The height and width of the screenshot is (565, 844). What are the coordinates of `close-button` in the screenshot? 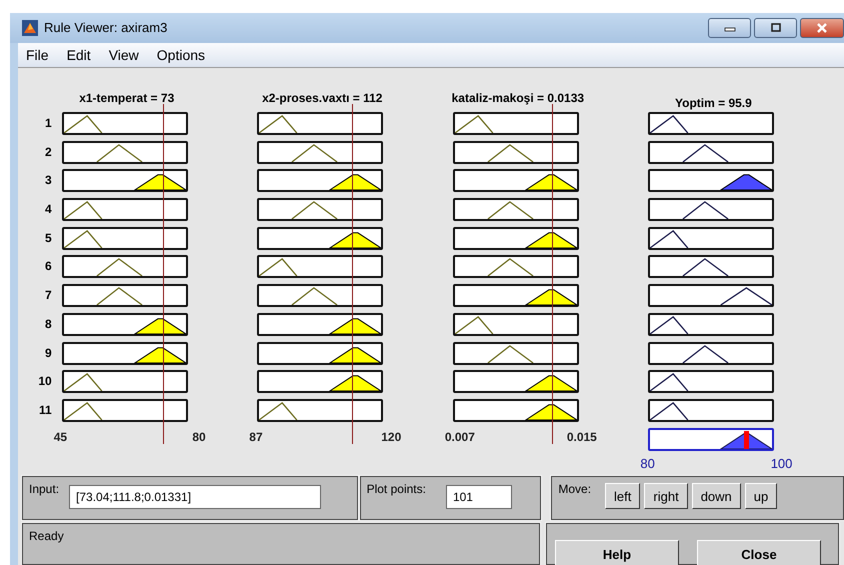 It's located at (822, 28).